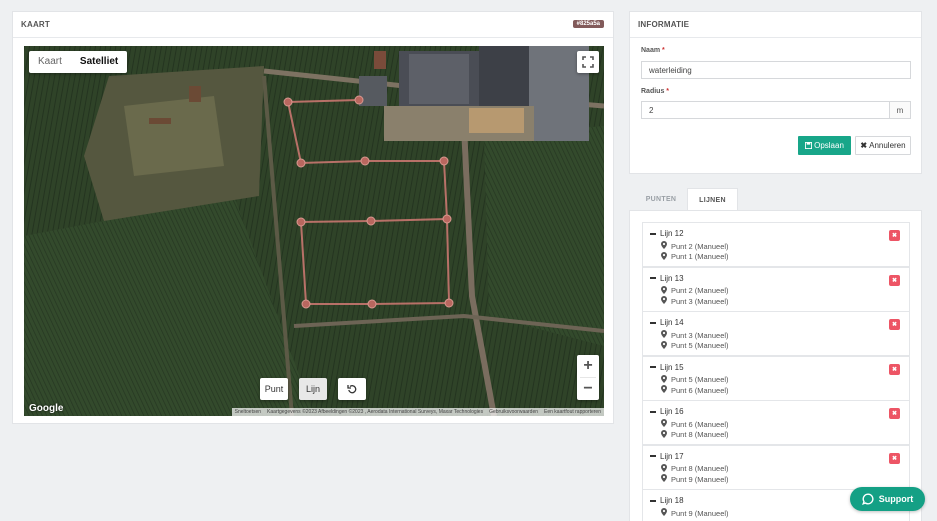 The height and width of the screenshot is (521, 937). I want to click on zoom-in-icon: +, so click(588, 365).